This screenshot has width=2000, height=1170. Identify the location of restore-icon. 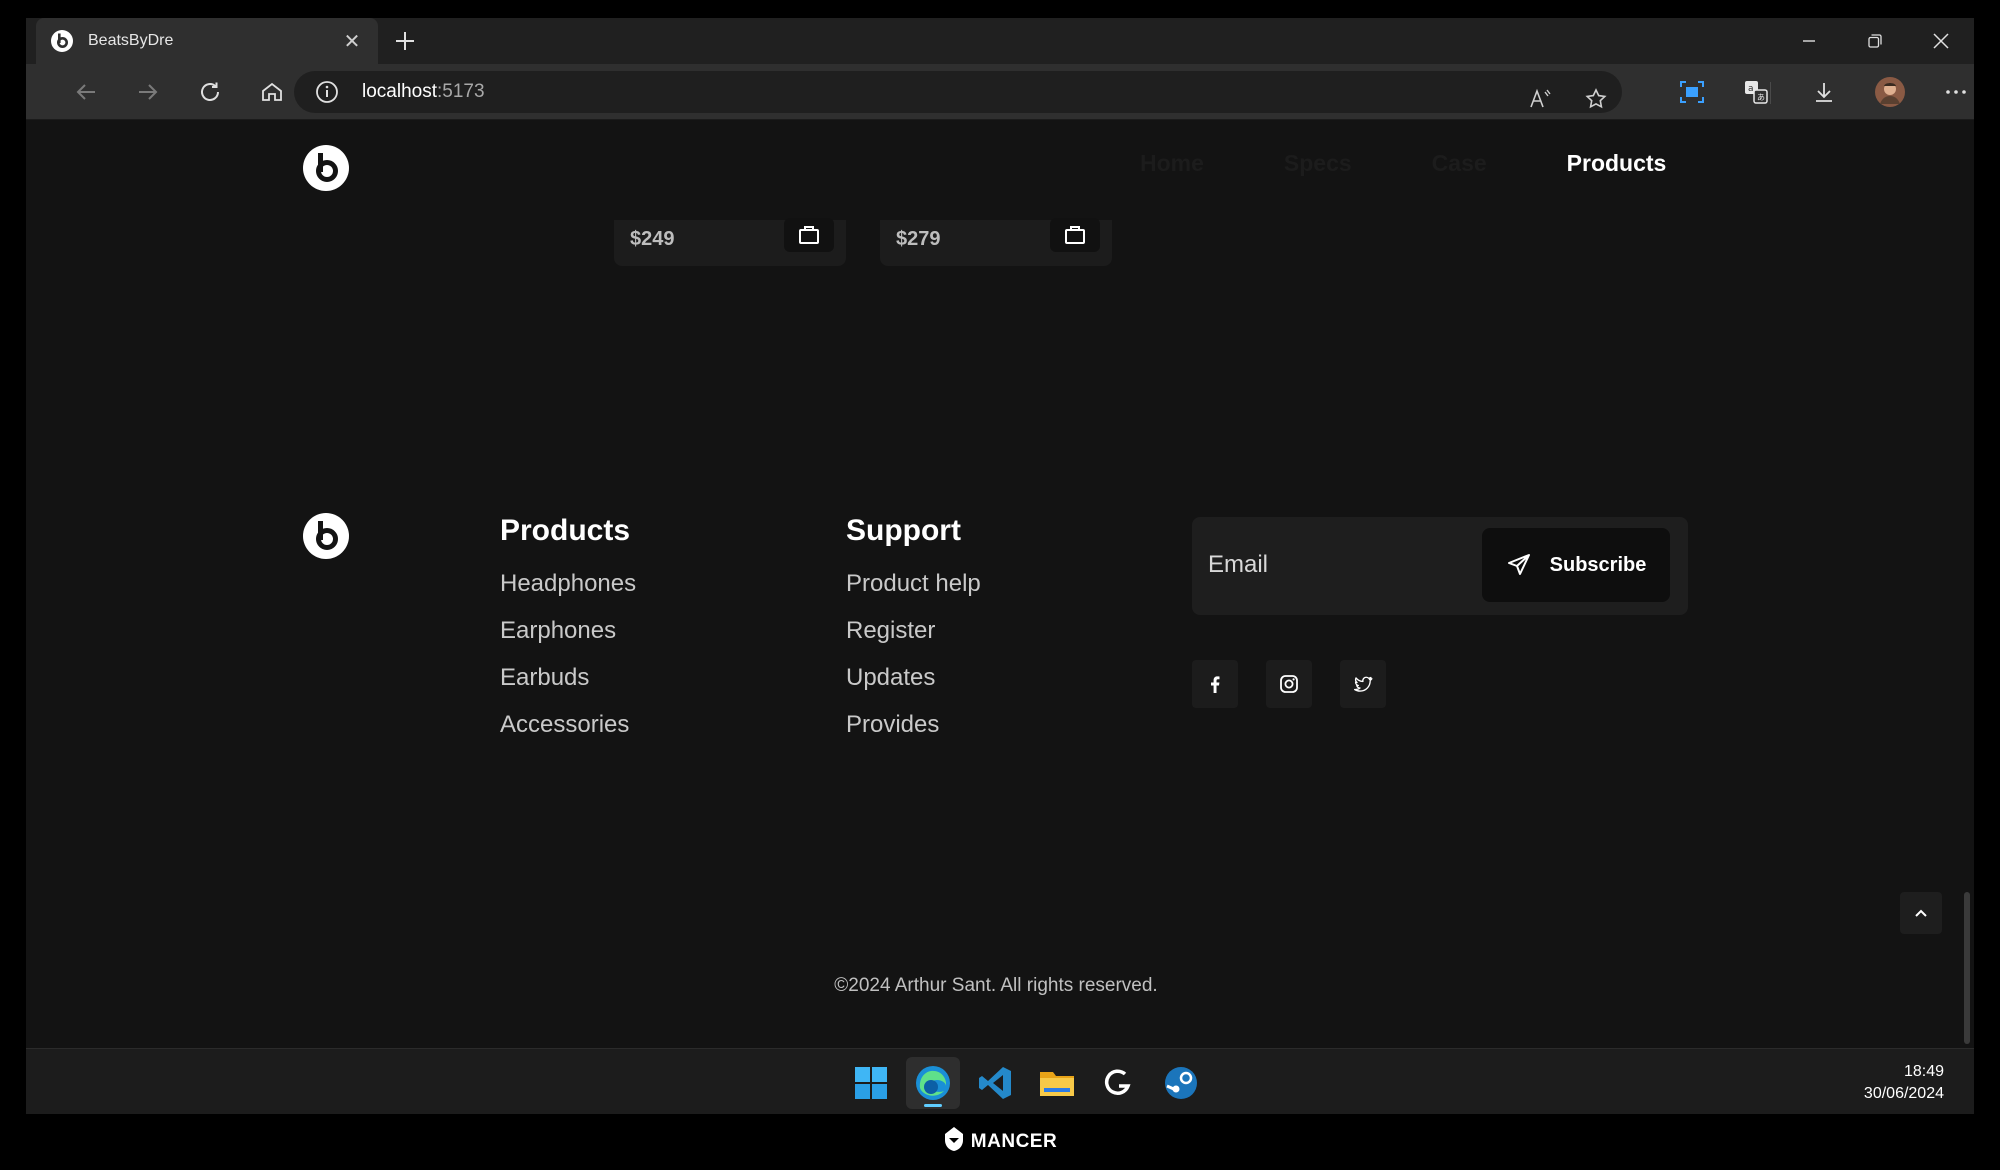
(1875, 41).